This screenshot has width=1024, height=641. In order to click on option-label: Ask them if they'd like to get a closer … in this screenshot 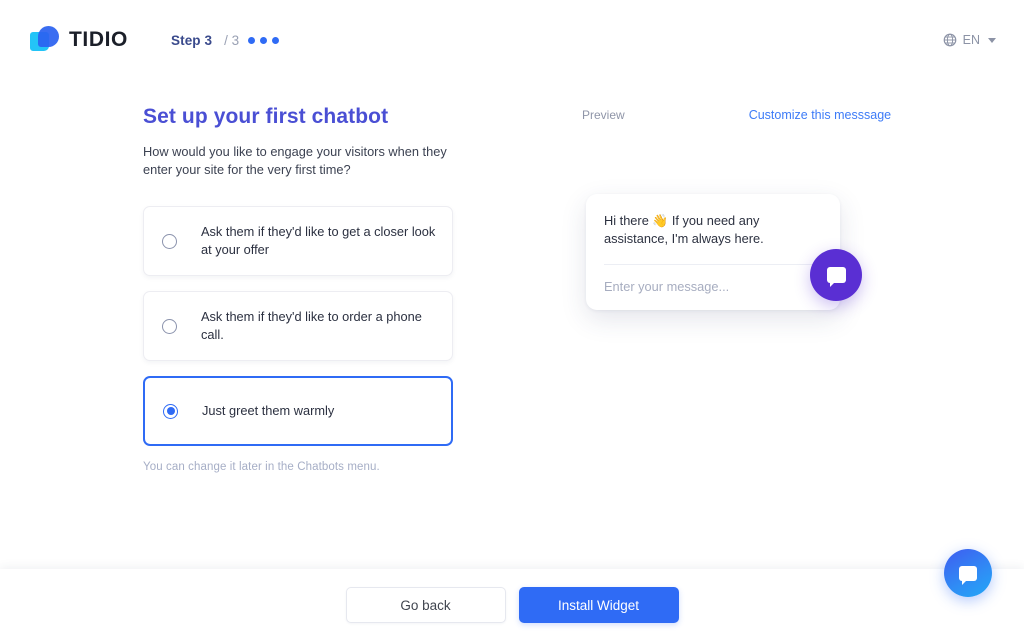, I will do `click(318, 241)`.